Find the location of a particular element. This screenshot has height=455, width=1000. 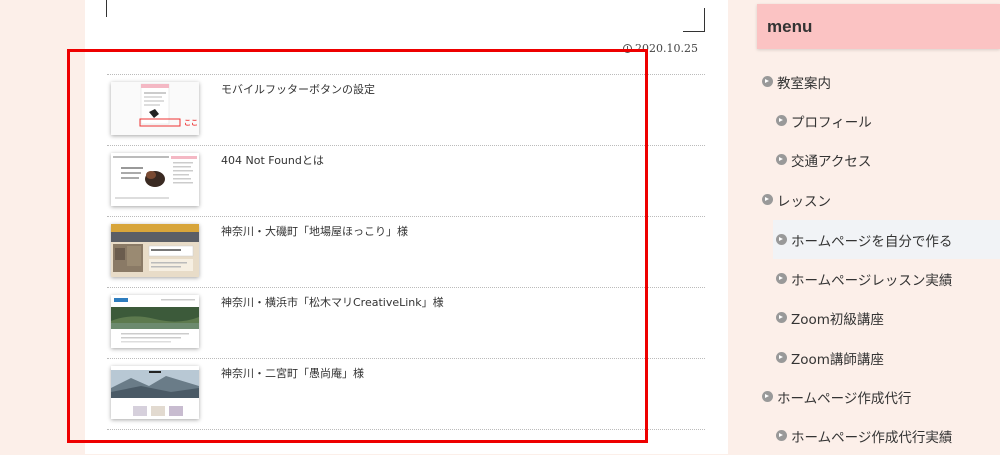

sidebar-item-homepage-service: ホームページ作成代行 is located at coordinates (836, 396).